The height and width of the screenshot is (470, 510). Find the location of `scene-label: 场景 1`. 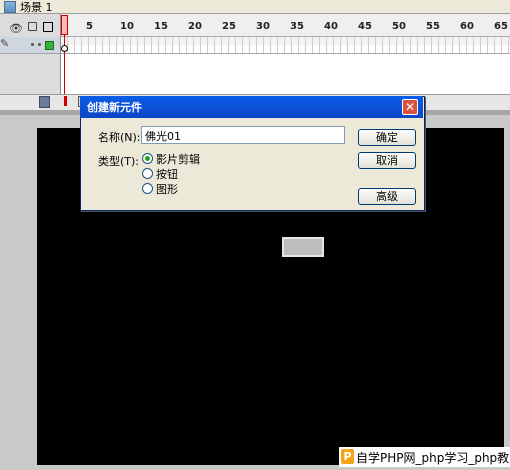

scene-label: 场景 1 is located at coordinates (36, 7).